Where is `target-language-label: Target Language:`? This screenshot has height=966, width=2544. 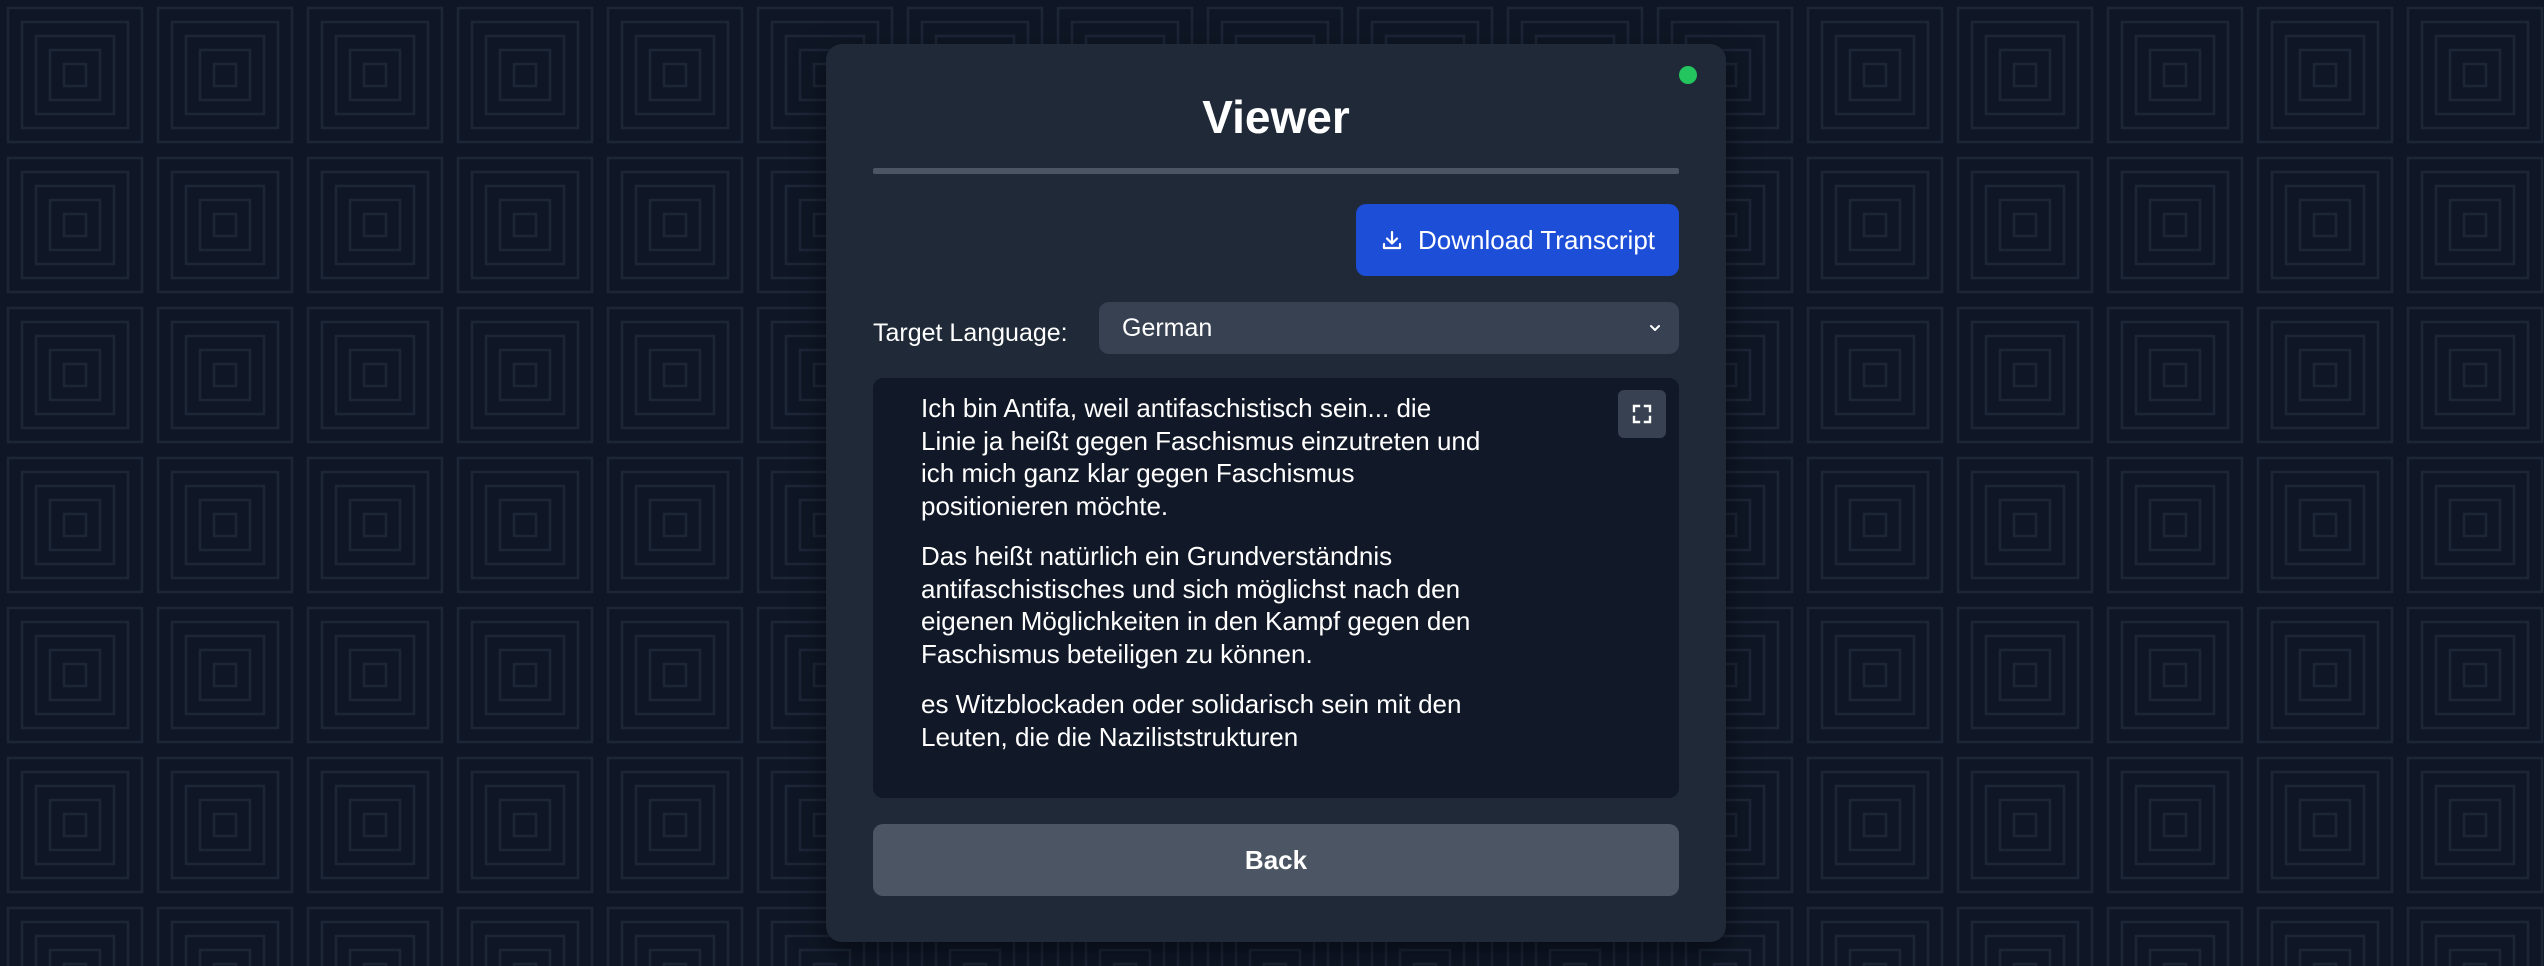
target-language-label: Target Language: is located at coordinates (970, 333).